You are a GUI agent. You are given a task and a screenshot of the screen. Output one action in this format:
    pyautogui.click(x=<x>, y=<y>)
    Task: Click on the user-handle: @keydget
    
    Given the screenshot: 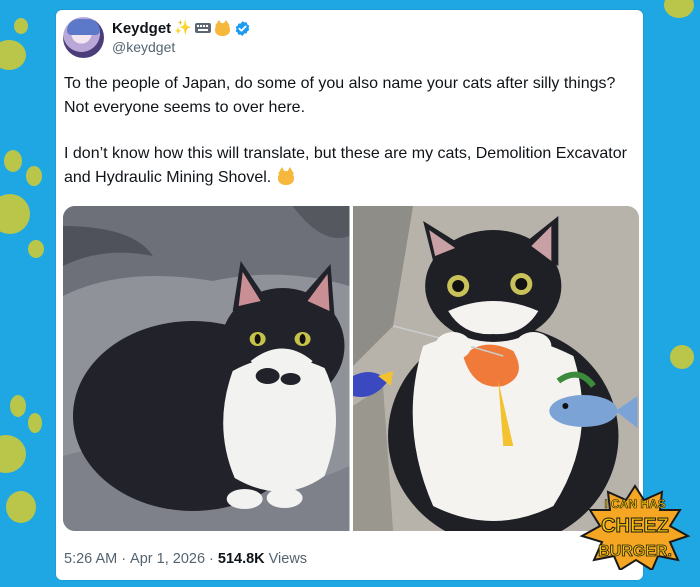 What is the action you would take?
    pyautogui.click(x=143, y=47)
    